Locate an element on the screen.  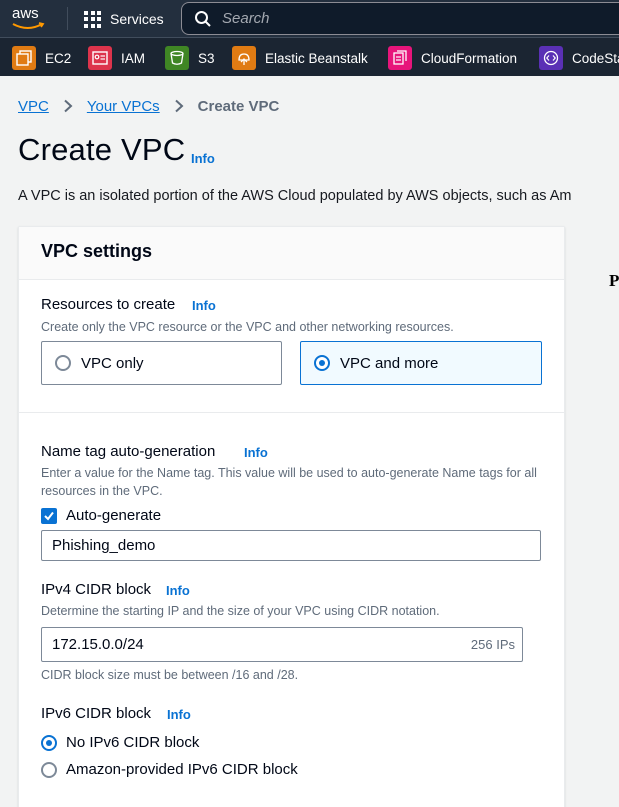
ipv4-cidr-value: 172.15.0.0/24 is located at coordinates (98, 644).